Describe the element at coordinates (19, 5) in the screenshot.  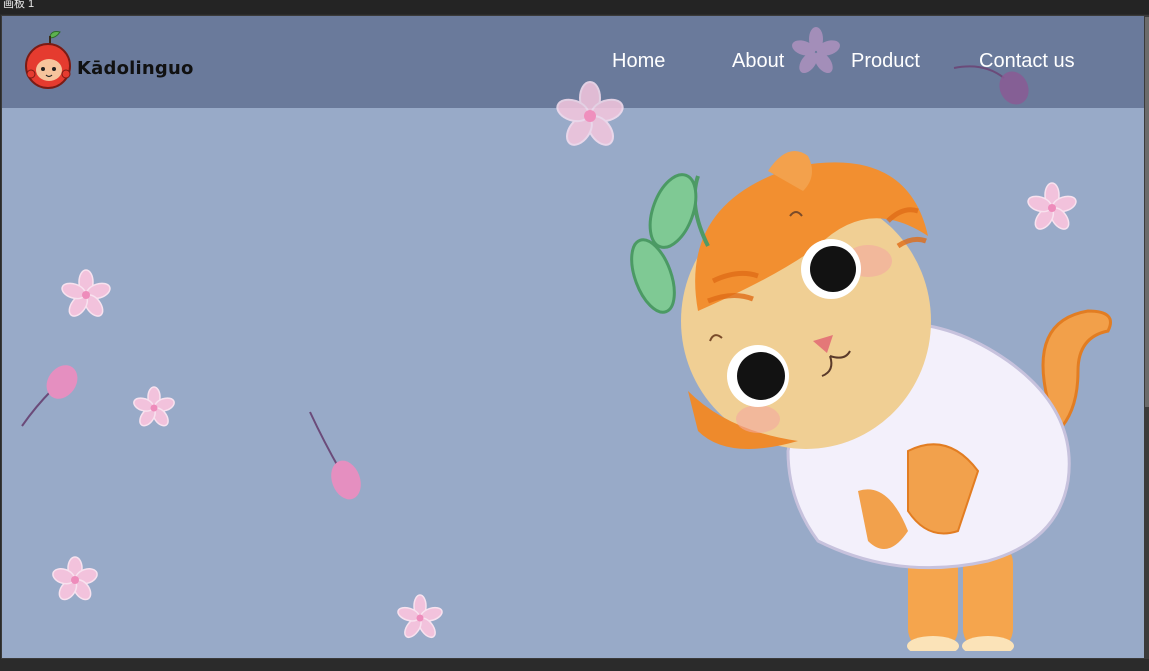
I see `window-title: 画板 1` at that location.